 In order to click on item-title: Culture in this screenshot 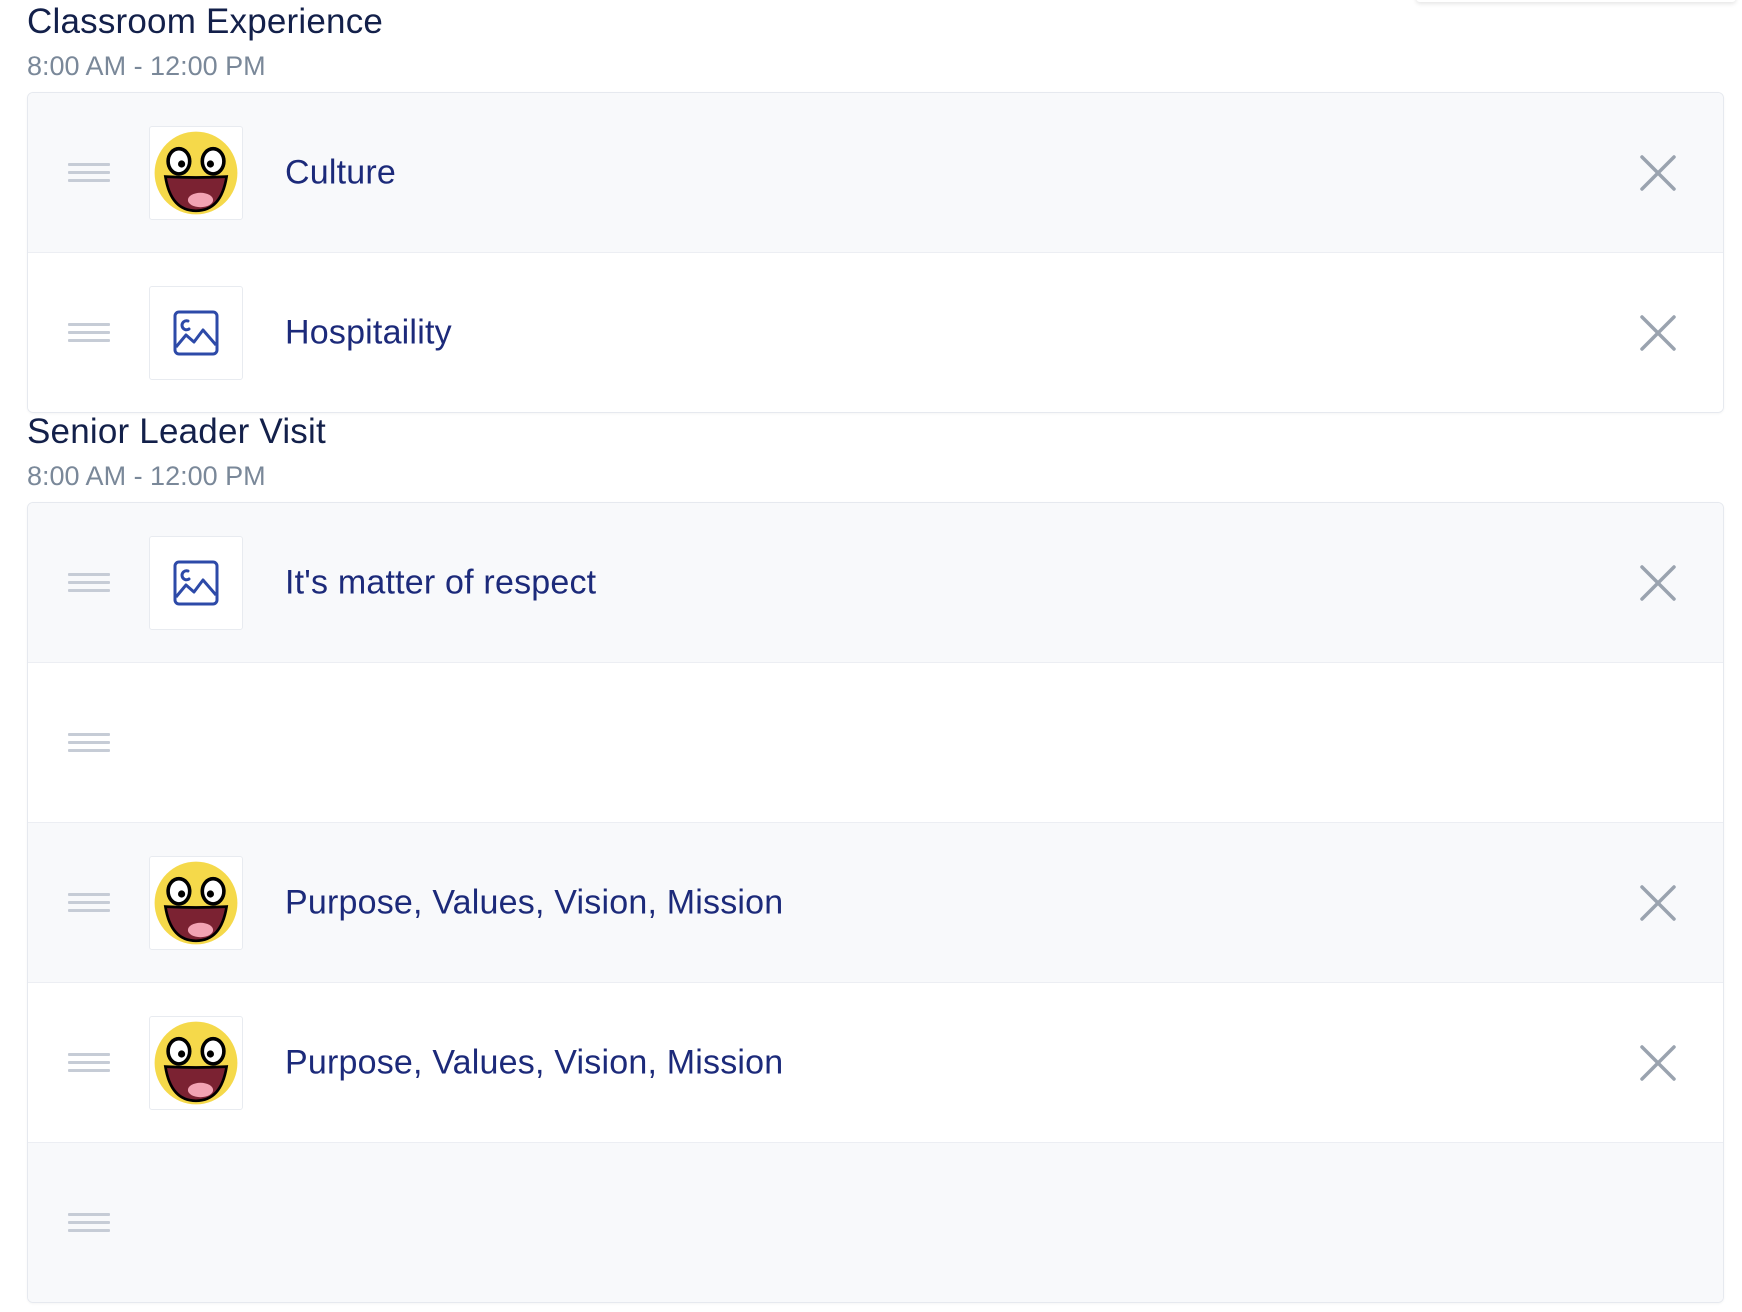, I will do `click(341, 172)`.